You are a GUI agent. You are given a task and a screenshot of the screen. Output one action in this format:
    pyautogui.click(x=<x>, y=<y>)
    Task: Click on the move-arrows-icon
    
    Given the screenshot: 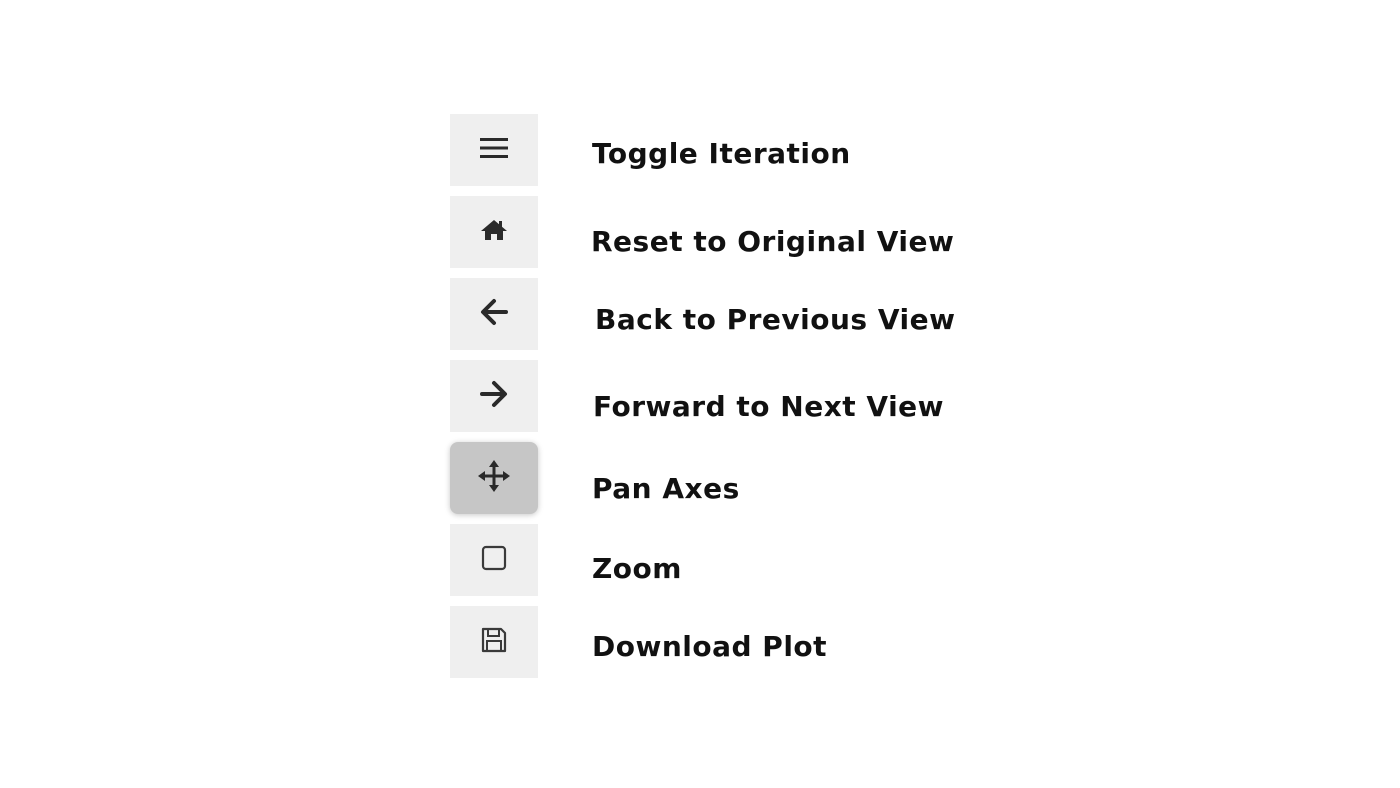 What is the action you would take?
    pyautogui.click(x=494, y=476)
    